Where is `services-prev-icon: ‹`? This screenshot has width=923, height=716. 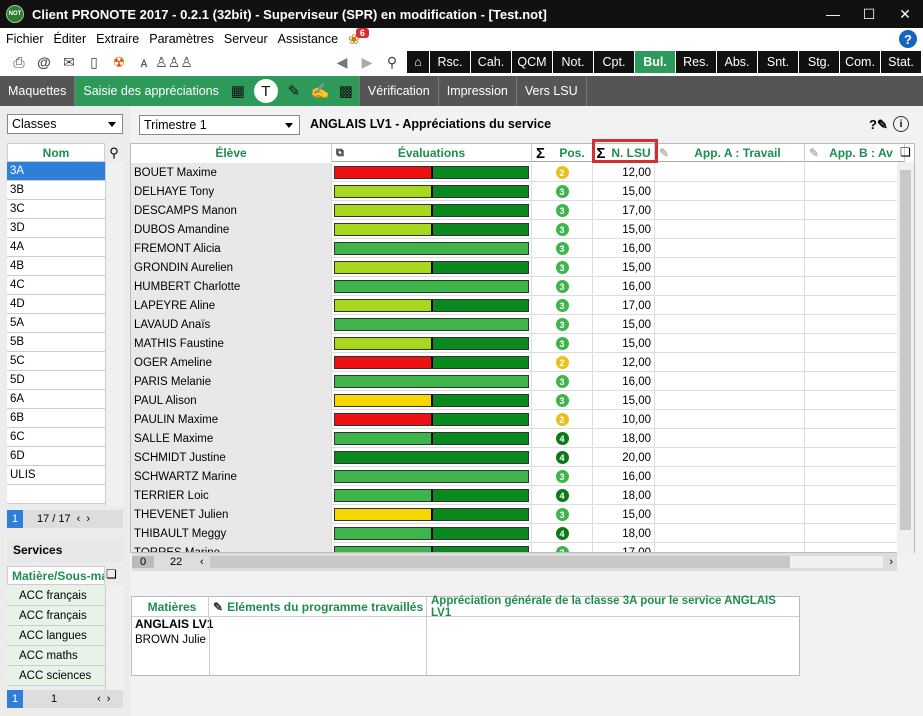 services-prev-icon: ‹ is located at coordinates (99, 699).